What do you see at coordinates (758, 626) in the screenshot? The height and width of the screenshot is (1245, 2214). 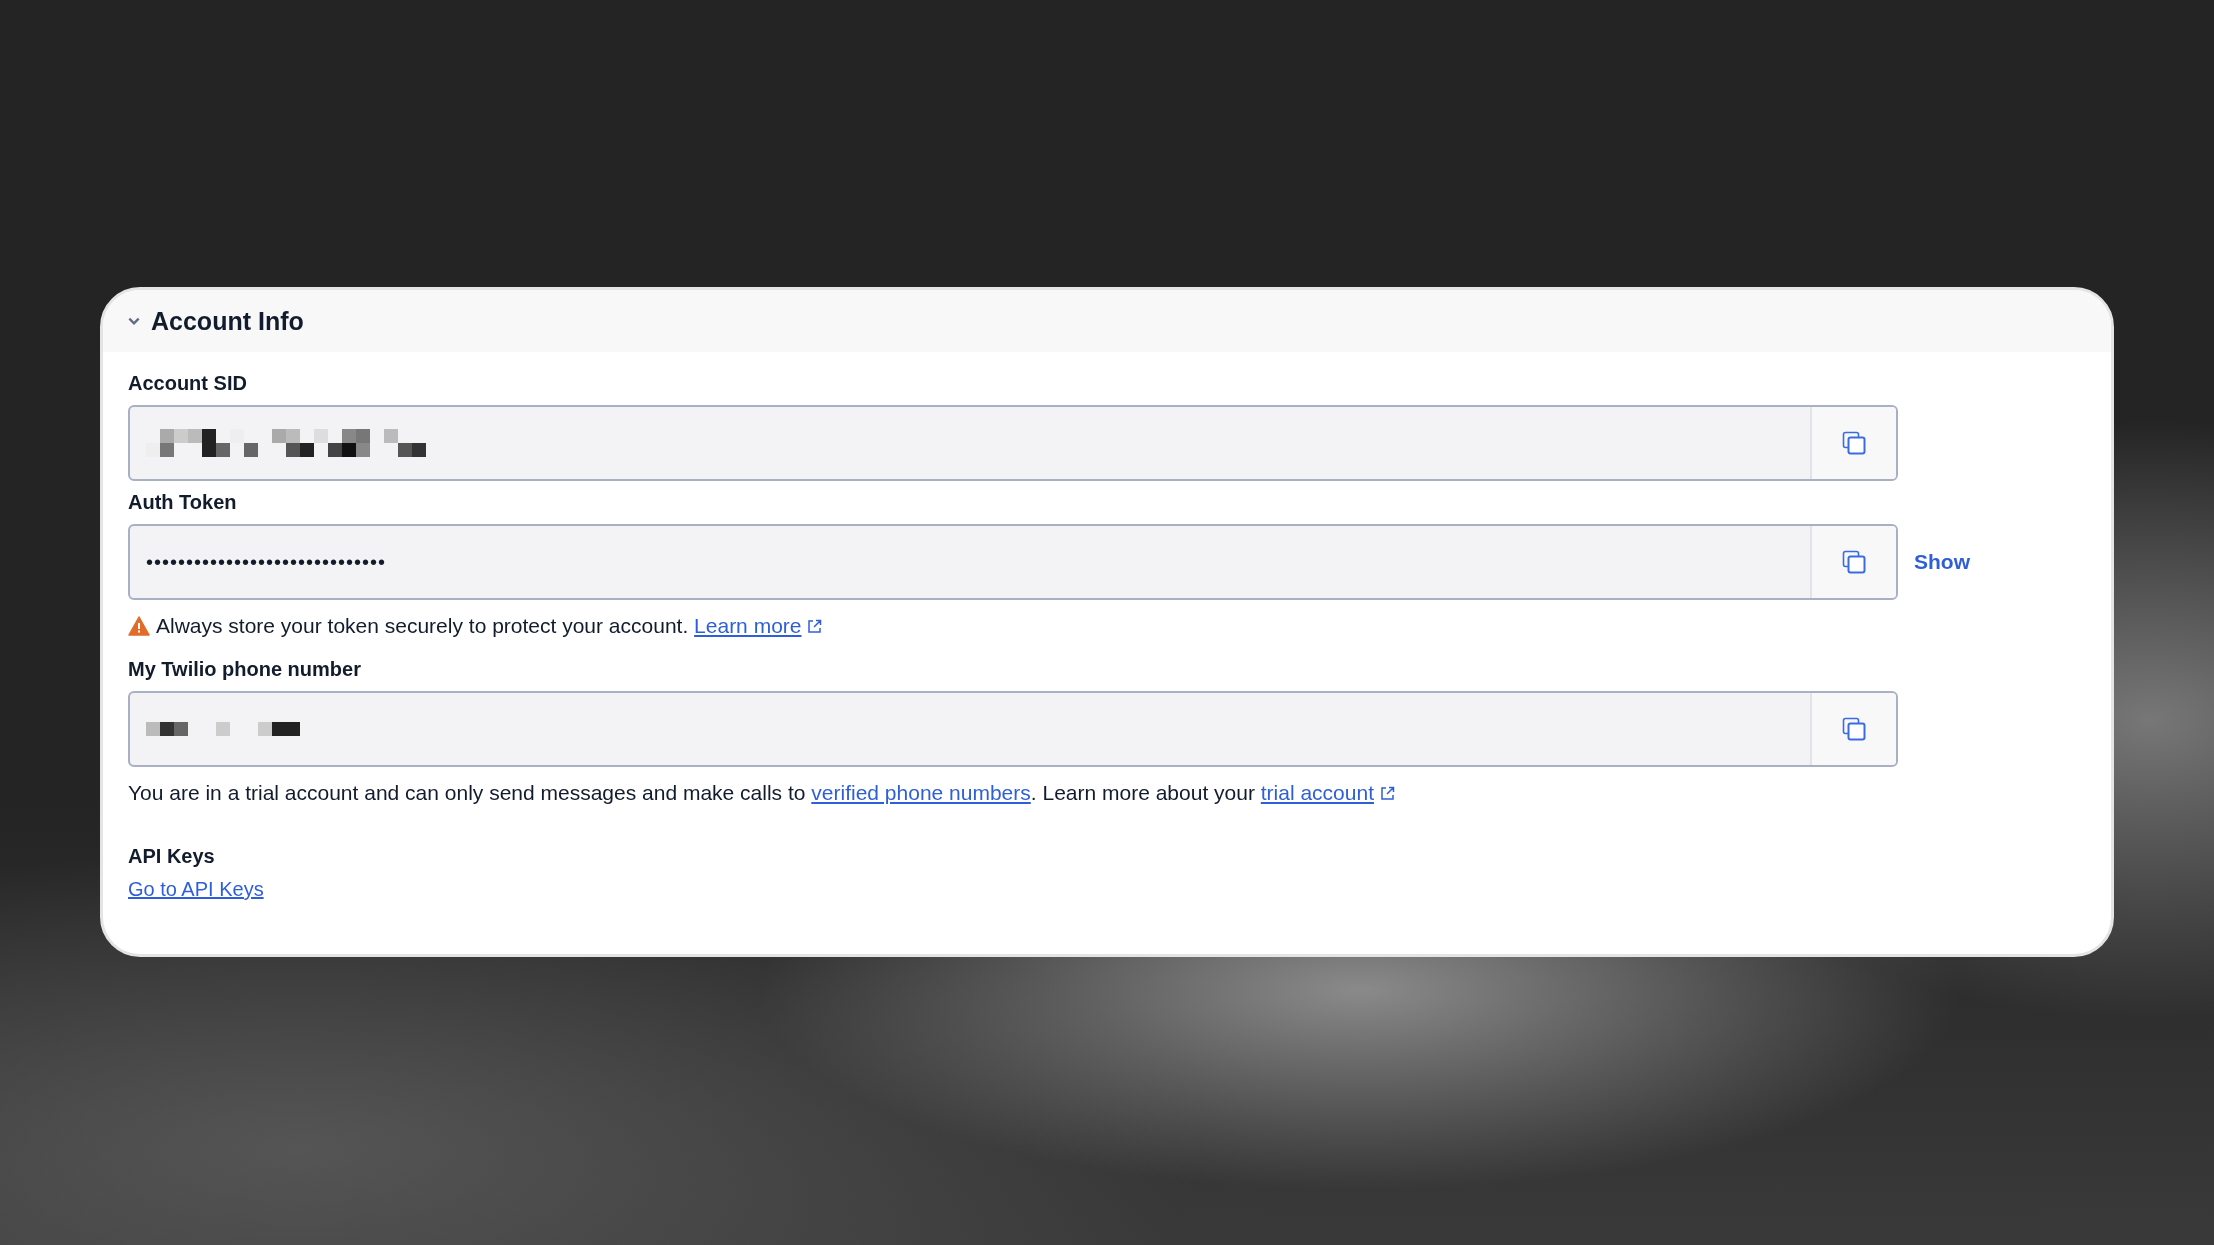 I see `text-link: Learn more` at bounding box center [758, 626].